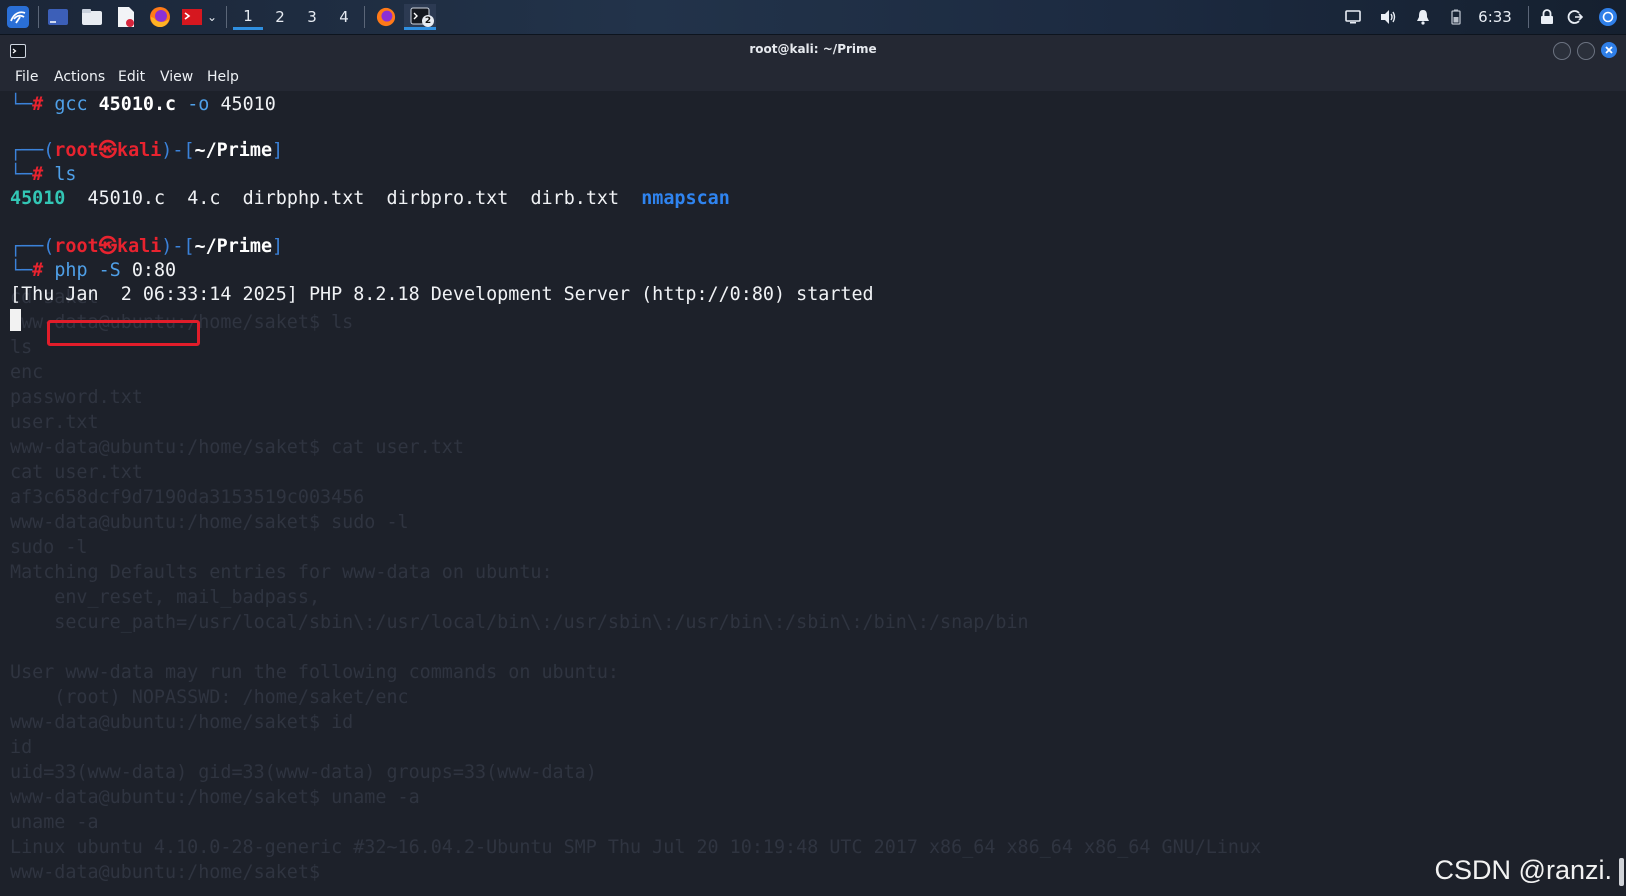 The width and height of the screenshot is (1626, 896). Describe the element at coordinates (27, 372) in the screenshot. I see `ghost-line: enc` at that location.